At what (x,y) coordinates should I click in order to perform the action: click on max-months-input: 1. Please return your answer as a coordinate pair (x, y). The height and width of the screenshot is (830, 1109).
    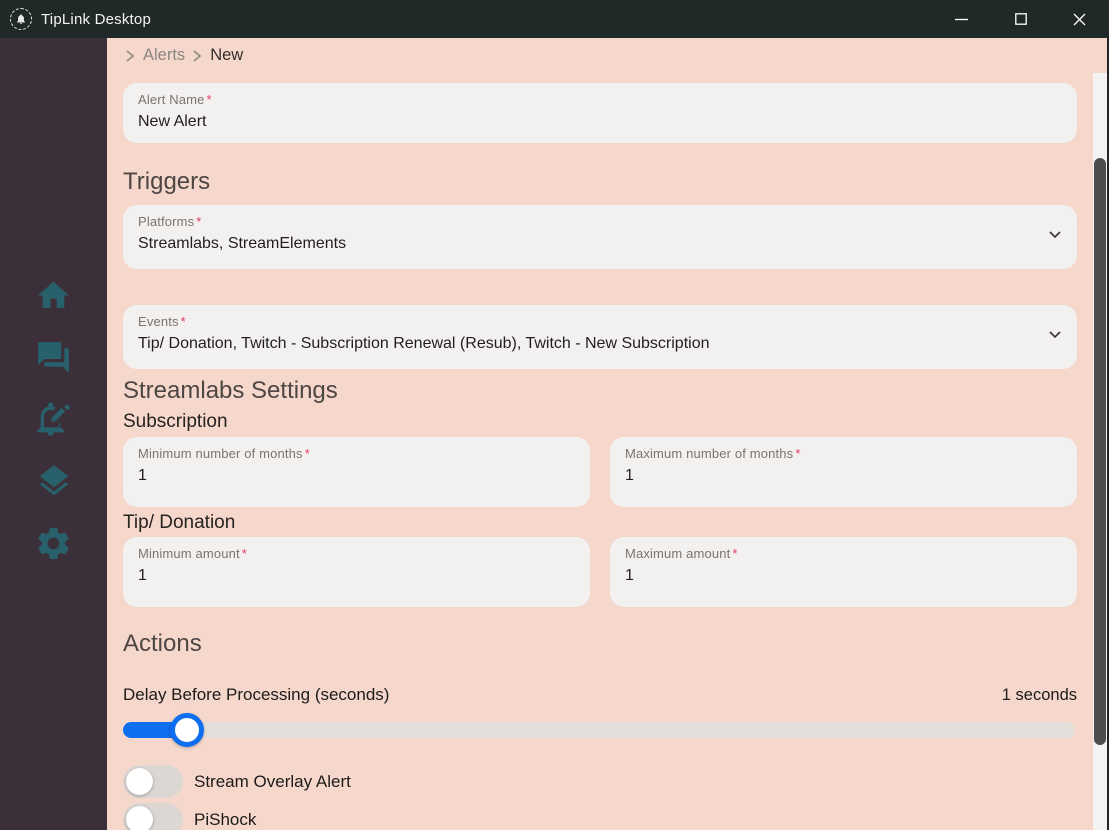
    Looking at the image, I should click on (843, 476).